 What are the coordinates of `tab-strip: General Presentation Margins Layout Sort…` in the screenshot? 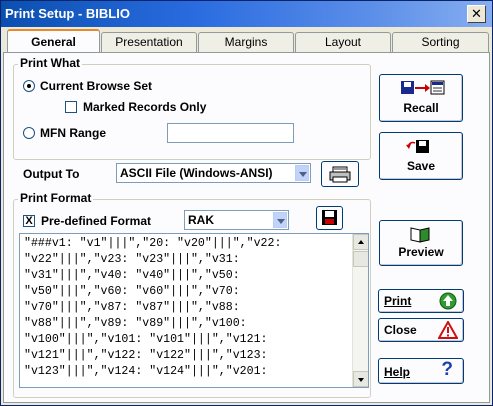 It's located at (246, 41).